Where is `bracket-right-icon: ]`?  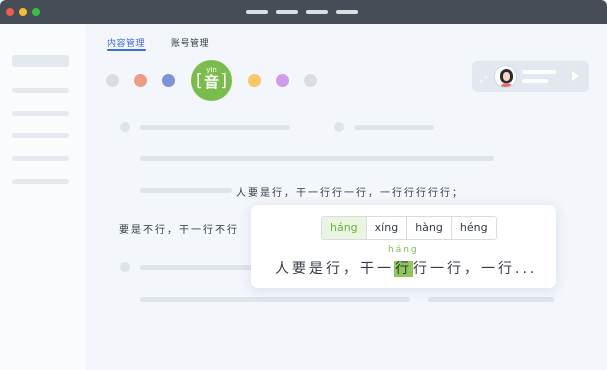
bracket-right-icon: ] is located at coordinates (223, 81).